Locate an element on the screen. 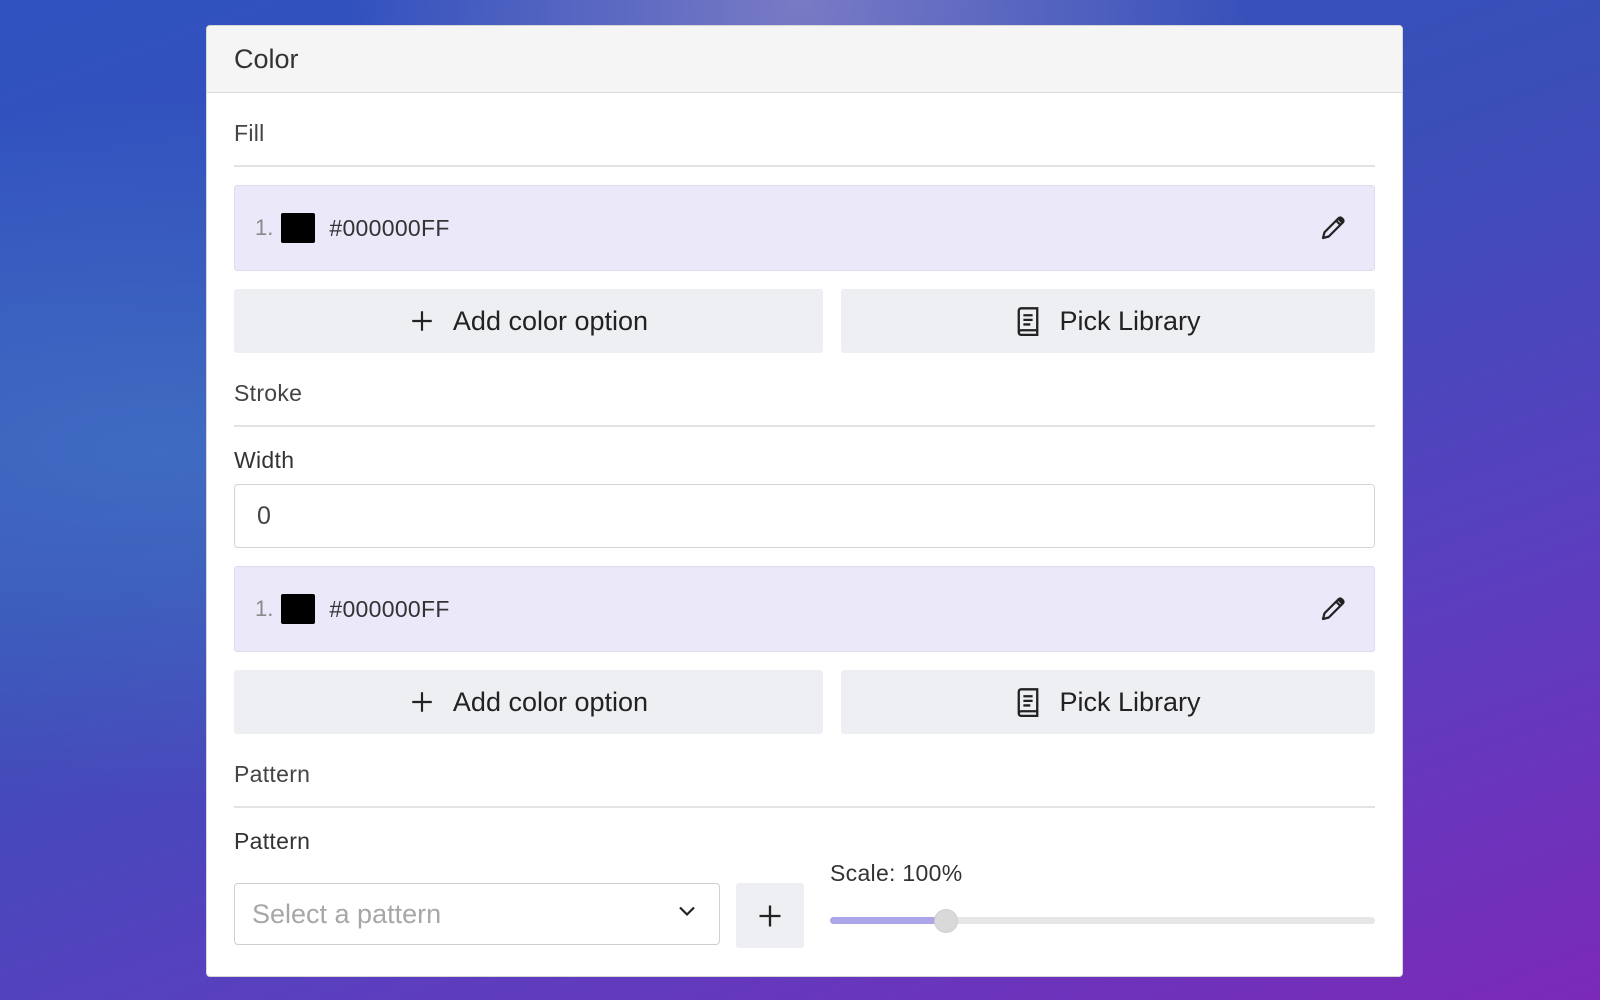  stroke-color-index: 1. is located at coordinates (264, 608).